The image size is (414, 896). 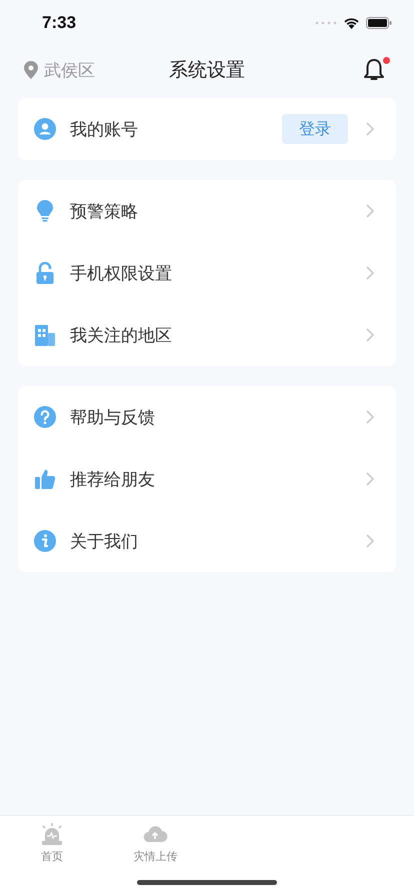 What do you see at coordinates (207, 211) in the screenshot?
I see `settings-row: 预警策略` at bounding box center [207, 211].